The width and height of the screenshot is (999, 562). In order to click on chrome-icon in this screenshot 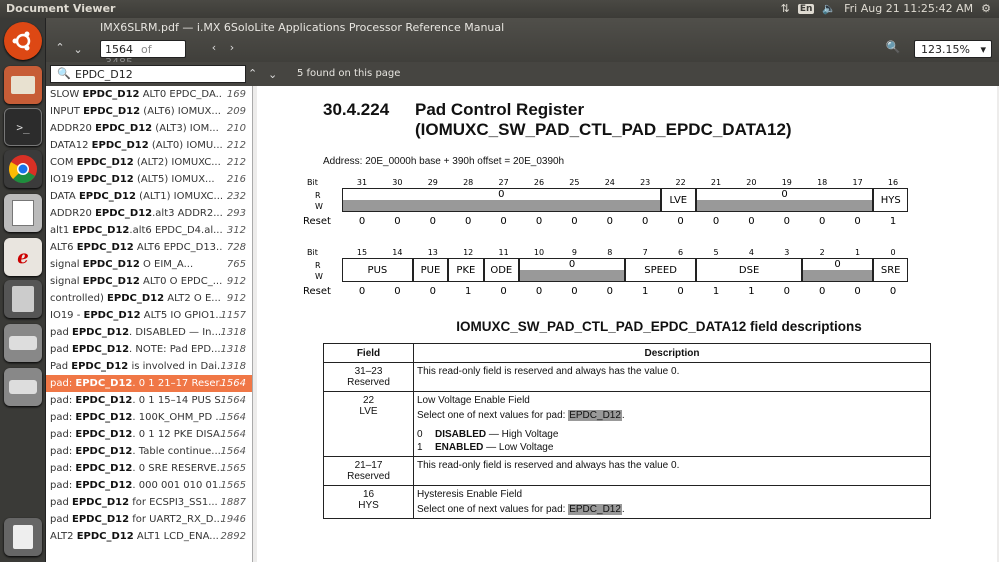, I will do `click(23, 169)`.